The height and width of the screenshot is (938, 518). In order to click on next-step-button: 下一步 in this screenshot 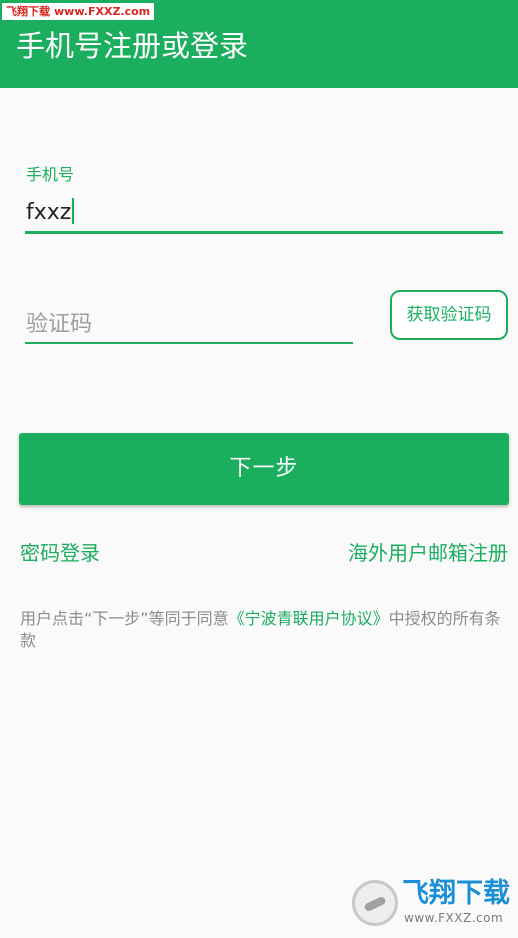, I will do `click(264, 469)`.